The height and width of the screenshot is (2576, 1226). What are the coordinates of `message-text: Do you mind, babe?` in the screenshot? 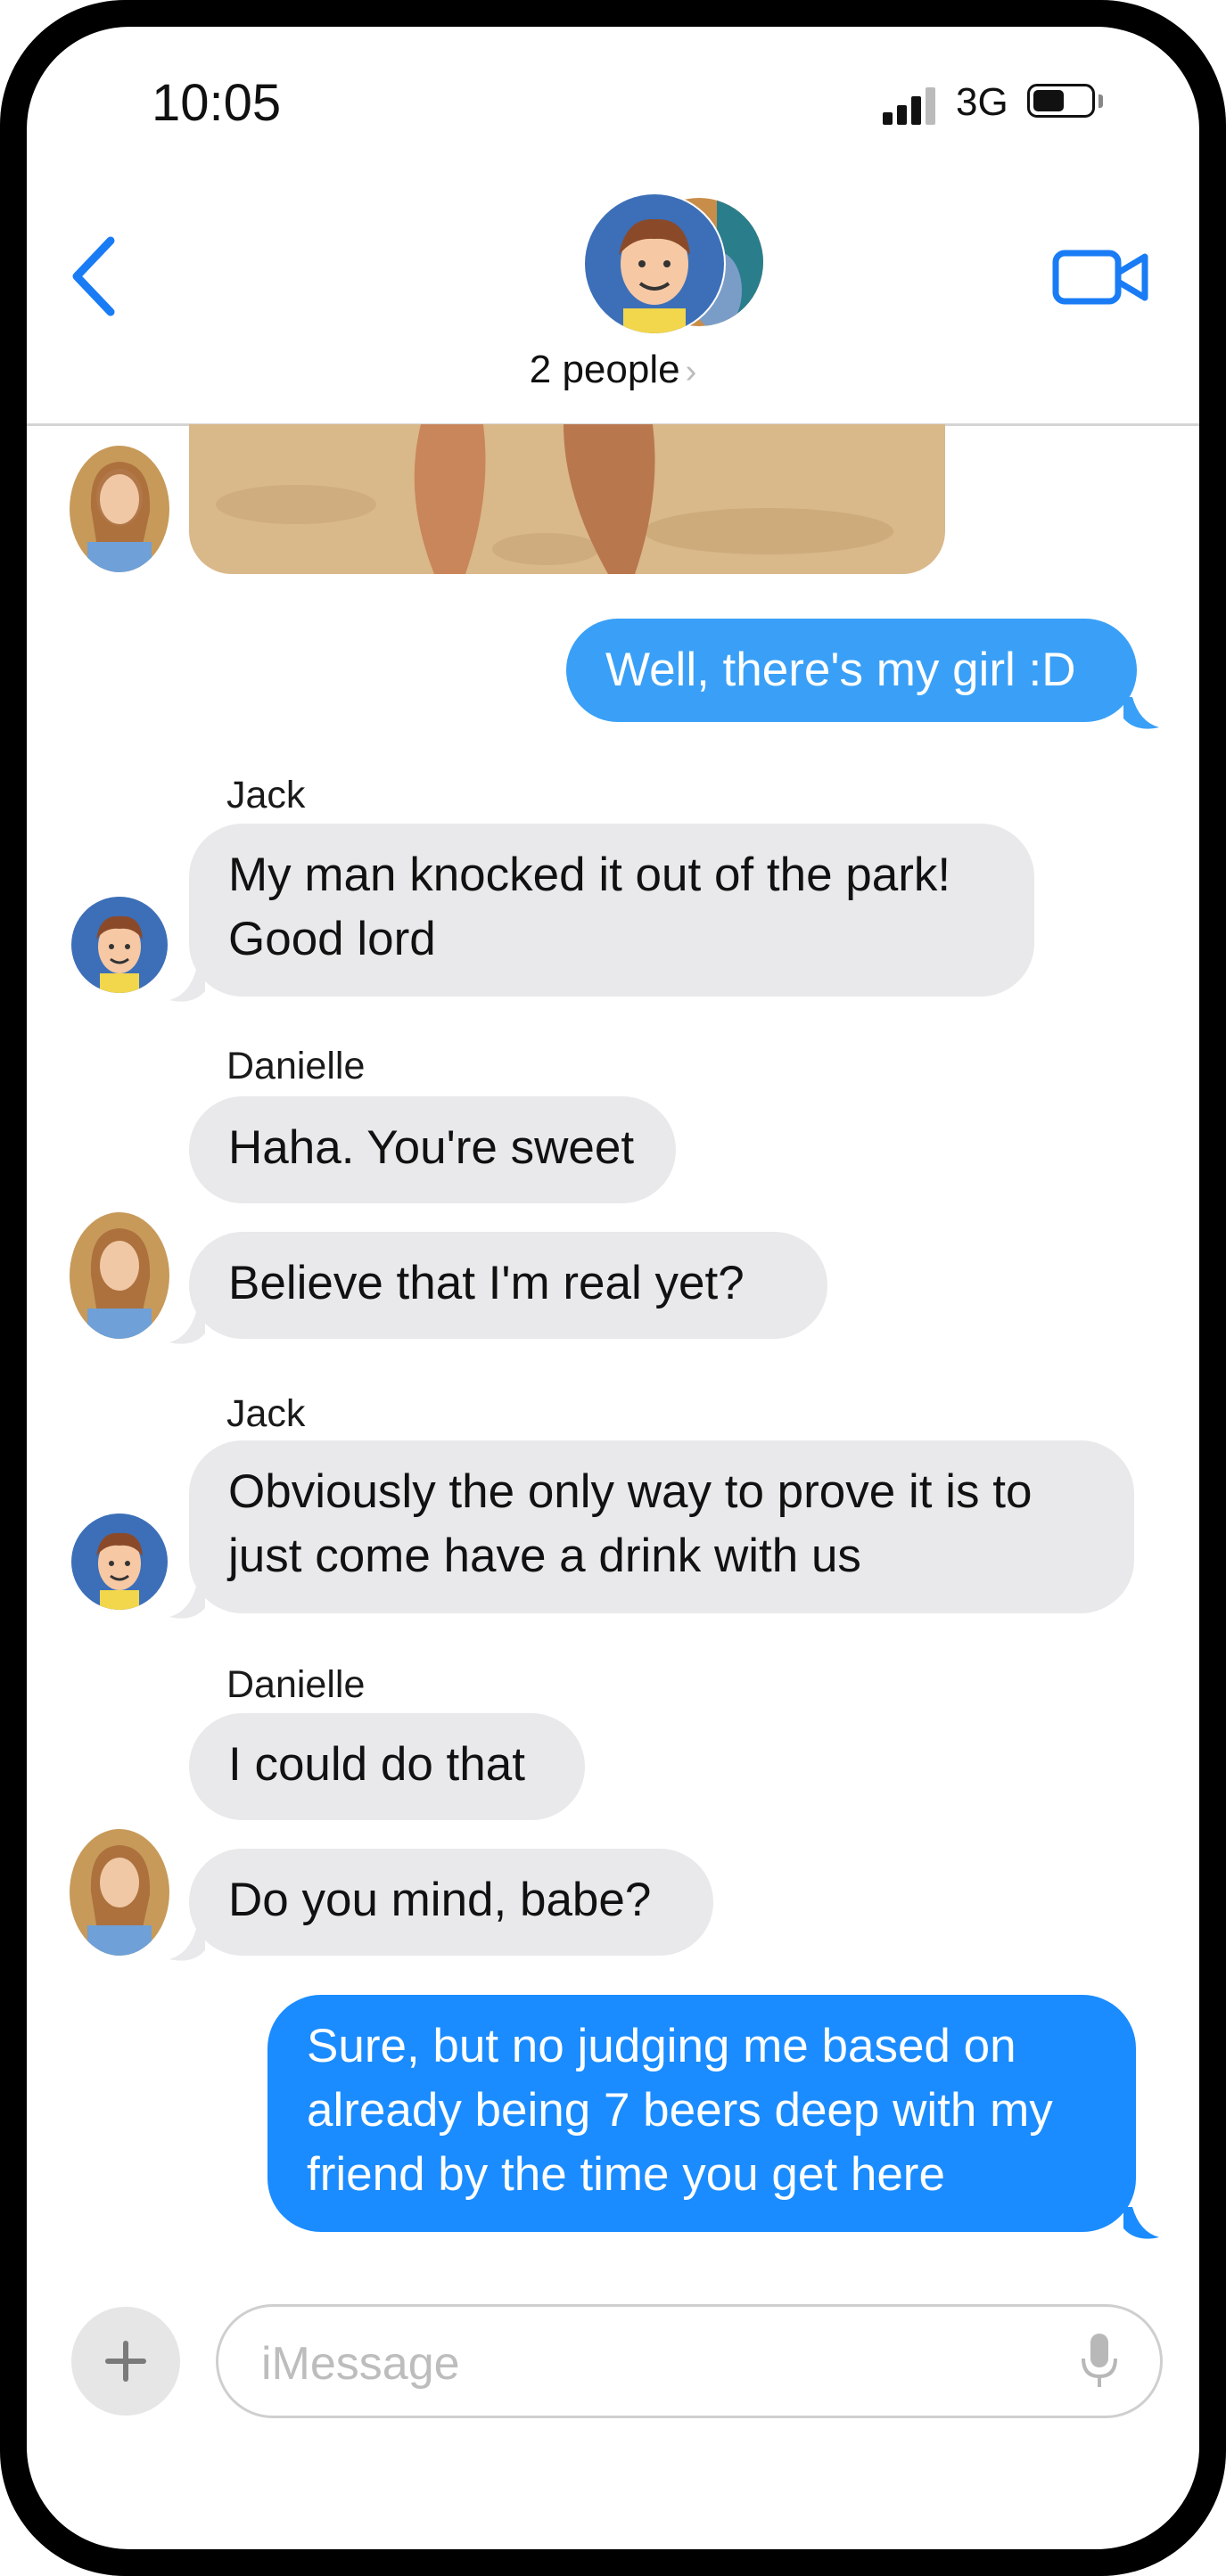 It's located at (440, 1900).